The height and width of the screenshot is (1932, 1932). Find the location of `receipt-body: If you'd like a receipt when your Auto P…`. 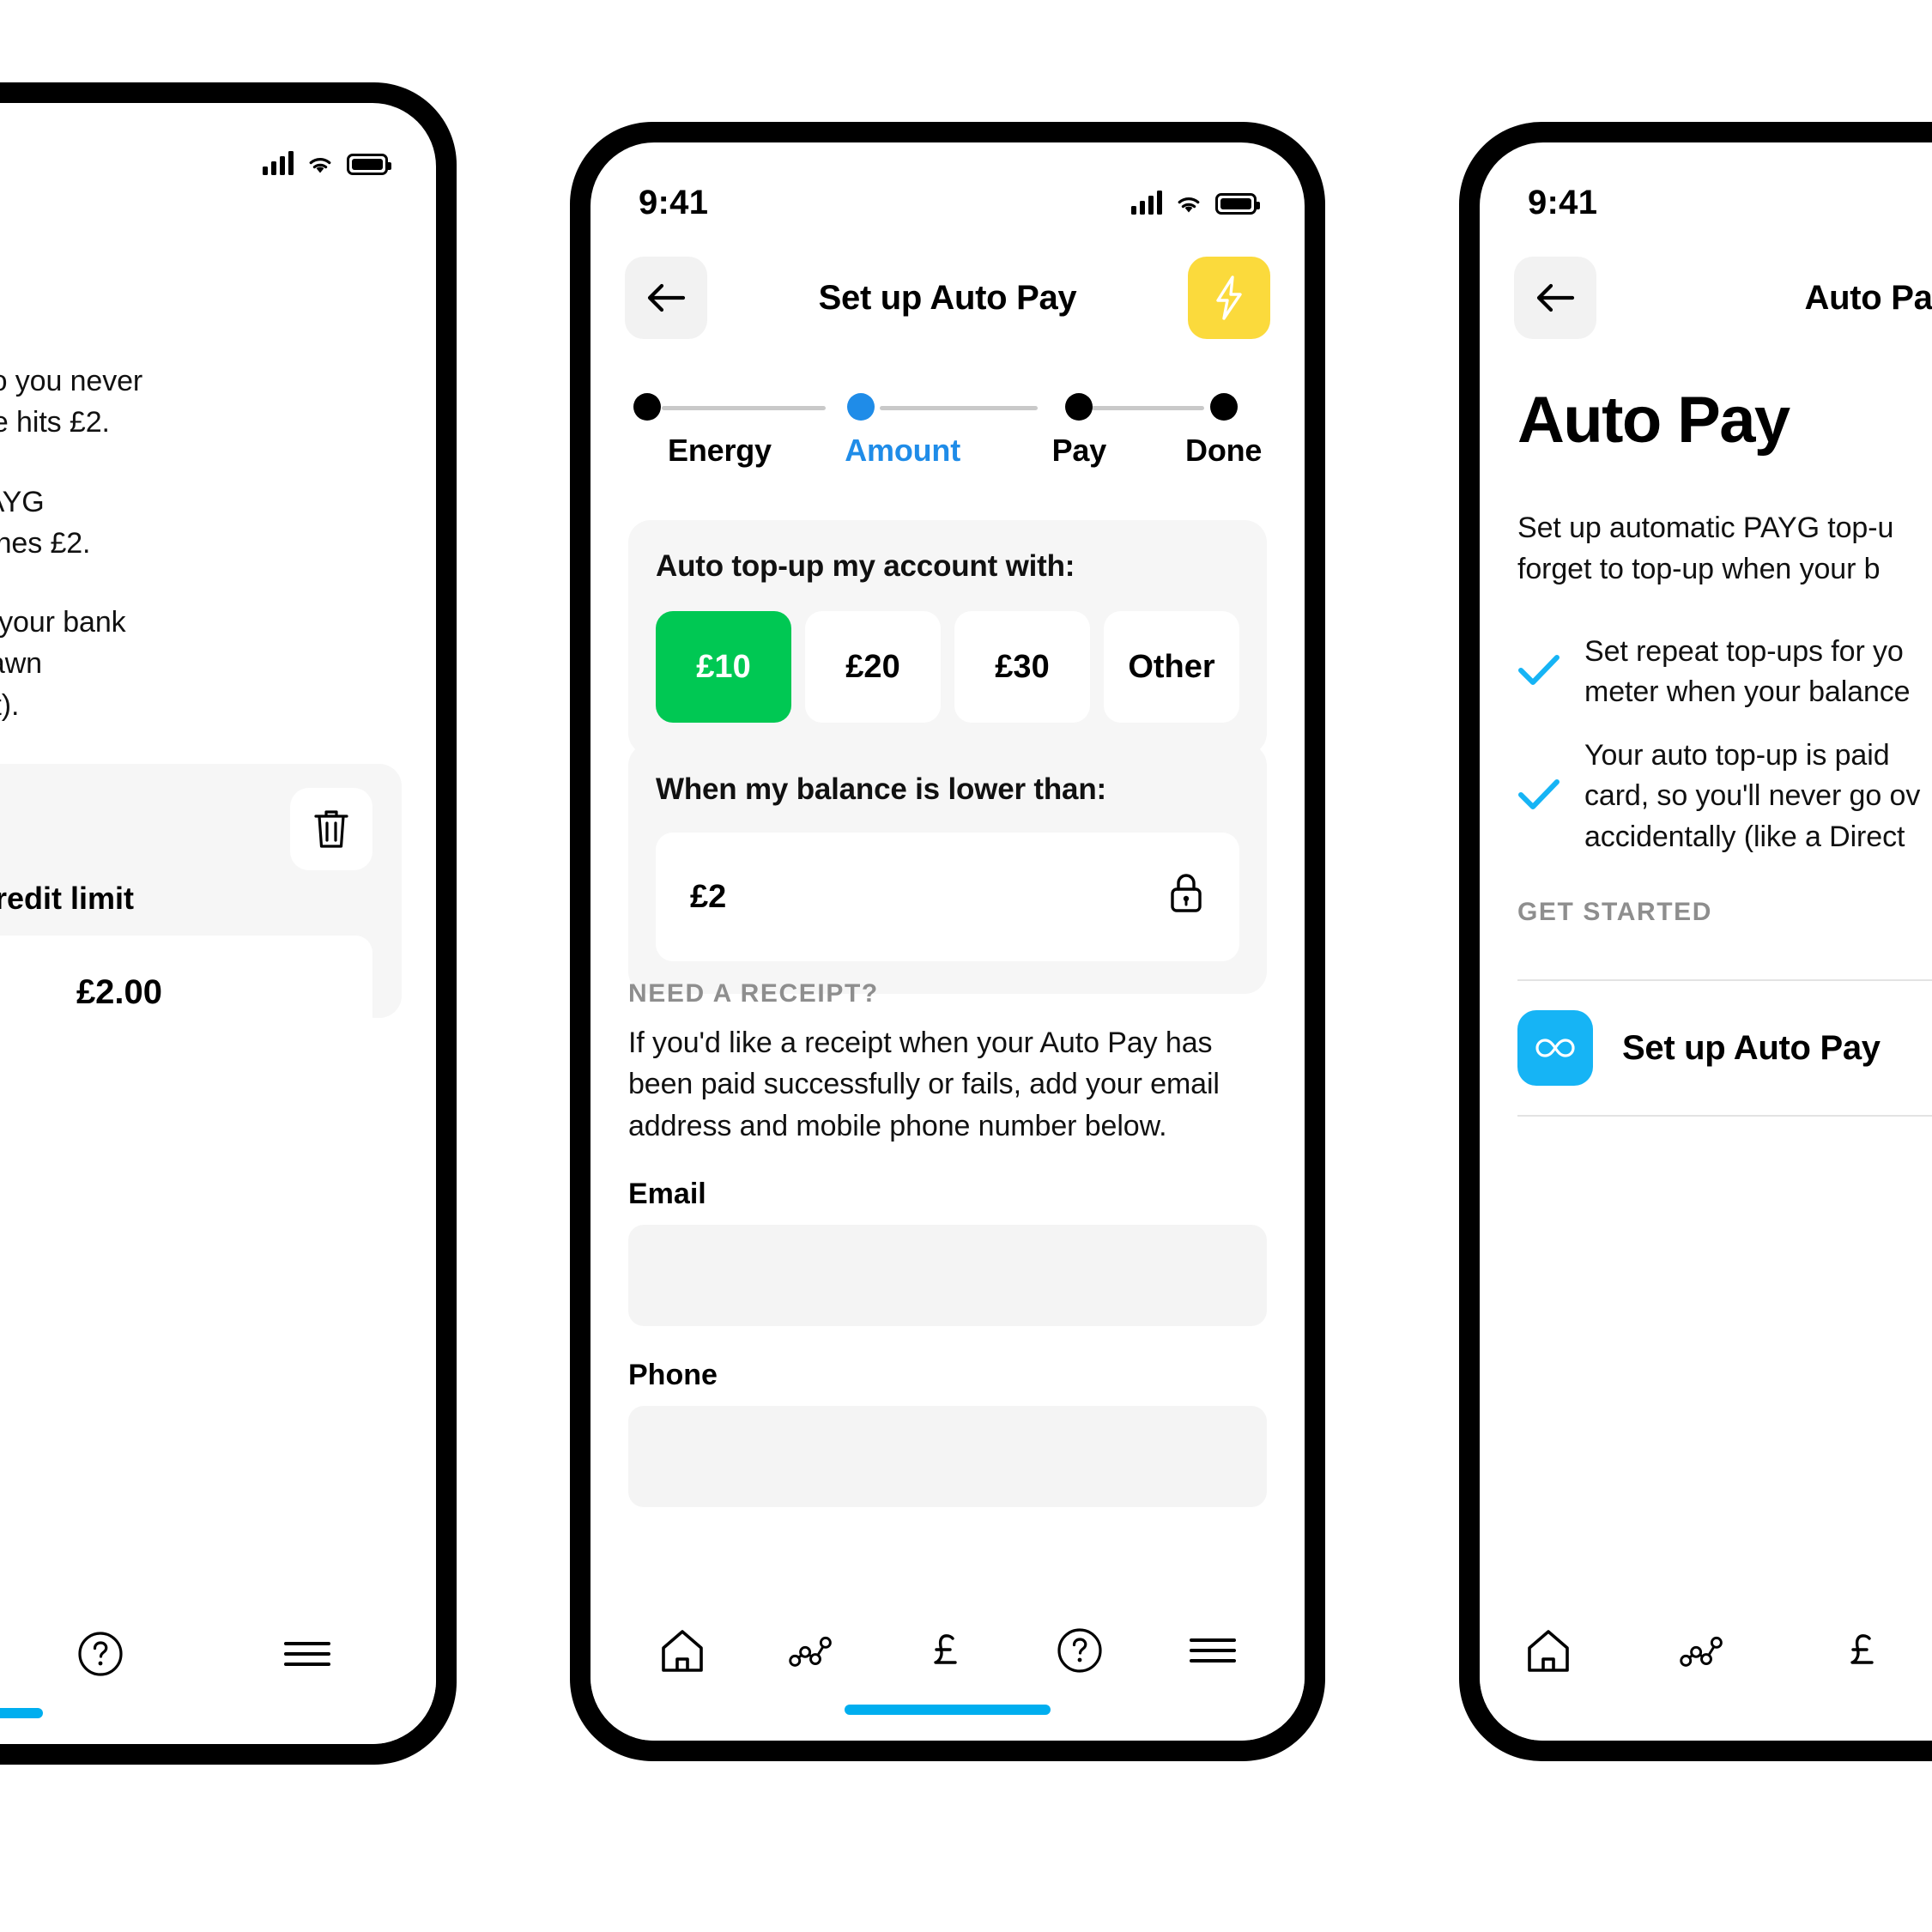

receipt-body: If you'd like a receipt when your Auto P… is located at coordinates (948, 1084).